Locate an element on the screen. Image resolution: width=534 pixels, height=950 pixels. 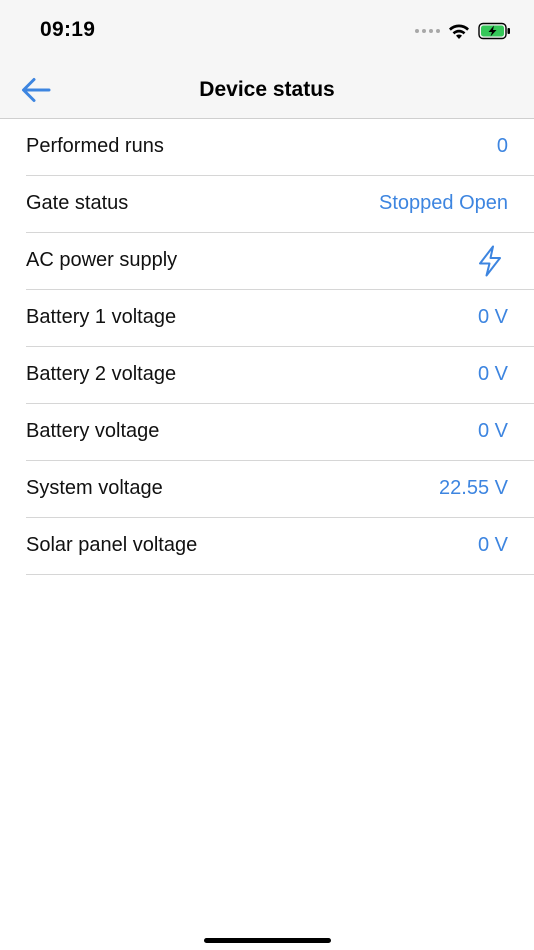
list-item-battery-1-voltage: Battery 1 voltage 0 V is located at coordinates (280, 318).